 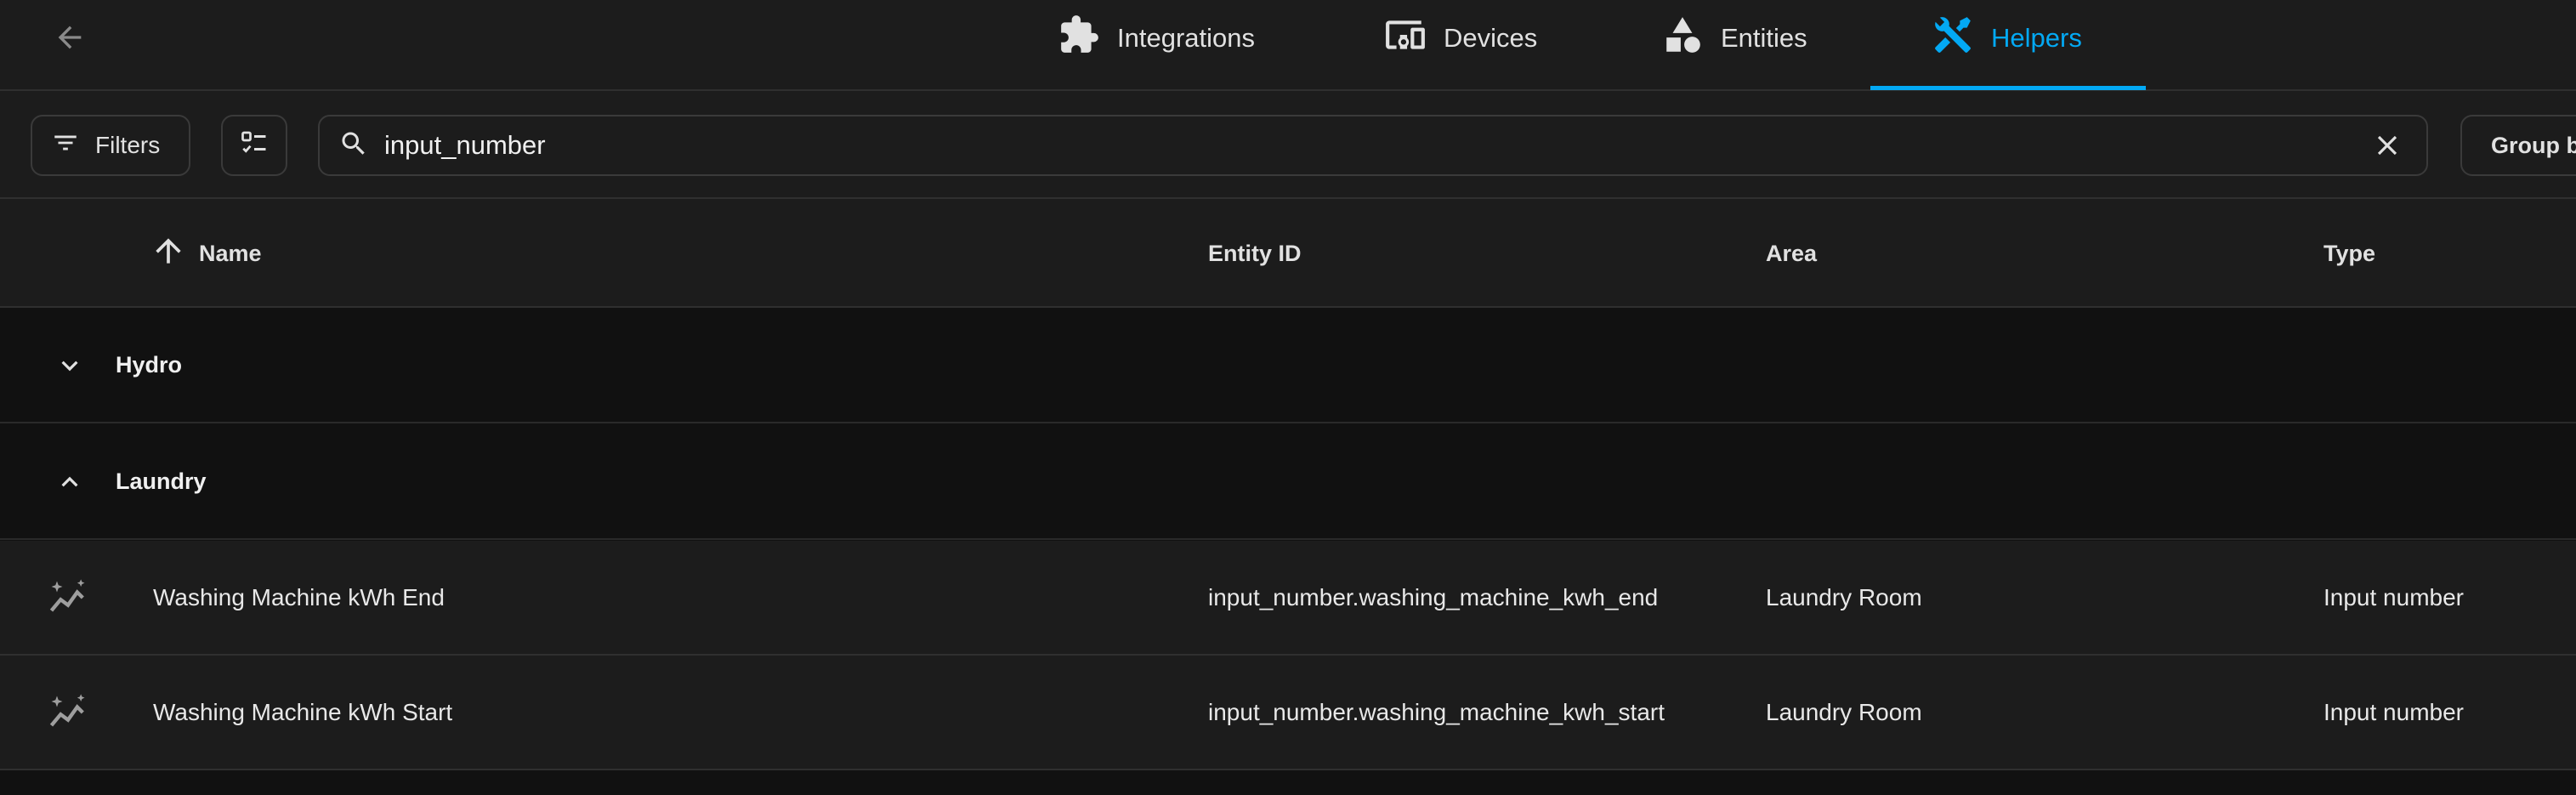 I want to click on tab-integrations: Integrations, so click(x=1156, y=45).